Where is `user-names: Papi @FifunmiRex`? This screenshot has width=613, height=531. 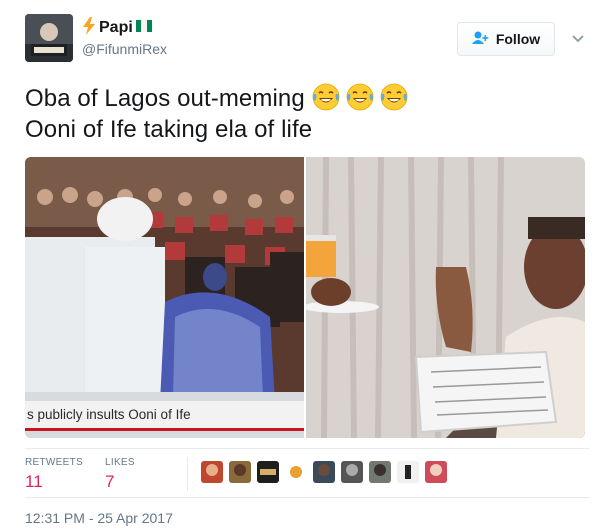
user-names: Papi @FifunmiRex is located at coordinates (124, 36).